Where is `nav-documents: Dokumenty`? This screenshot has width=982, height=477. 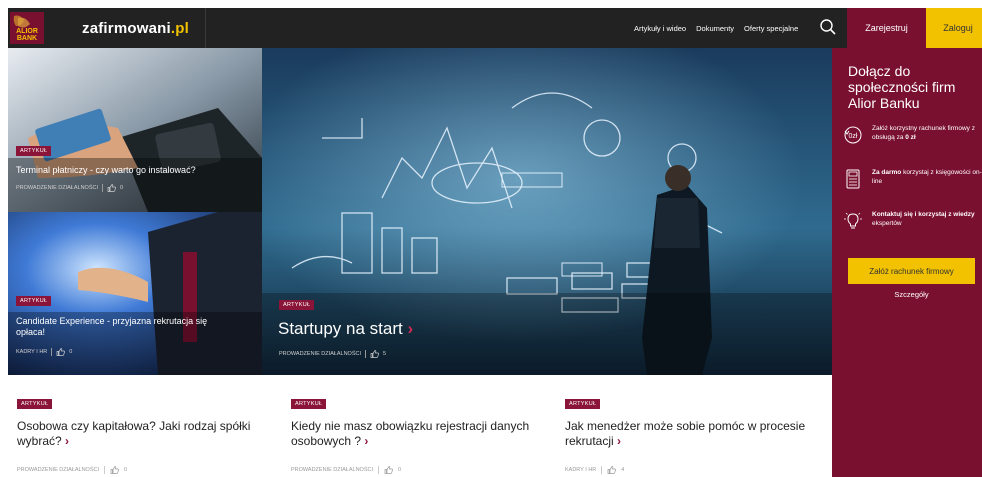
nav-documents: Dokumenty is located at coordinates (715, 28).